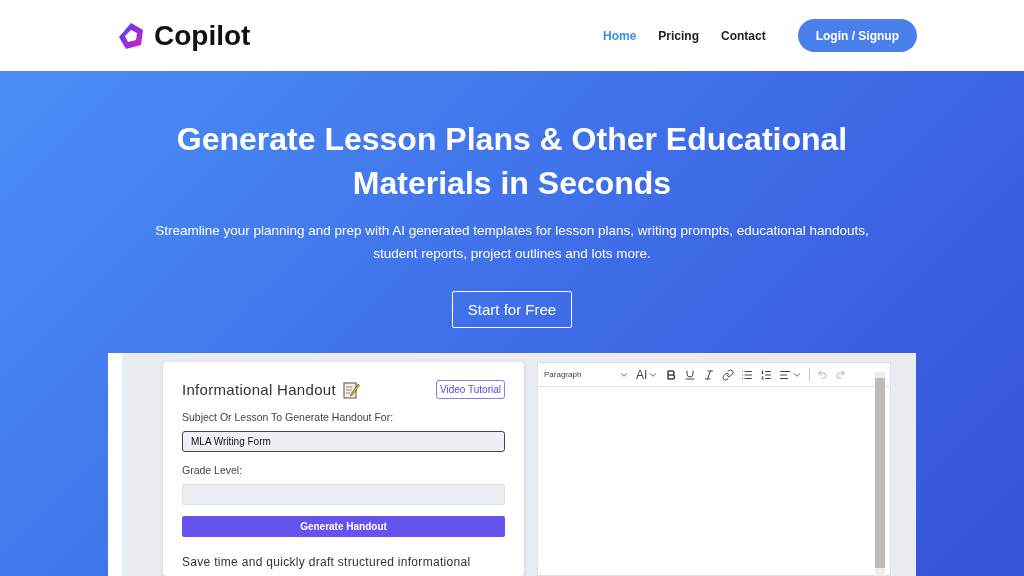 The width and height of the screenshot is (1024, 576). Describe the element at coordinates (512, 309) in the screenshot. I see `start-button: Start for Free` at that location.